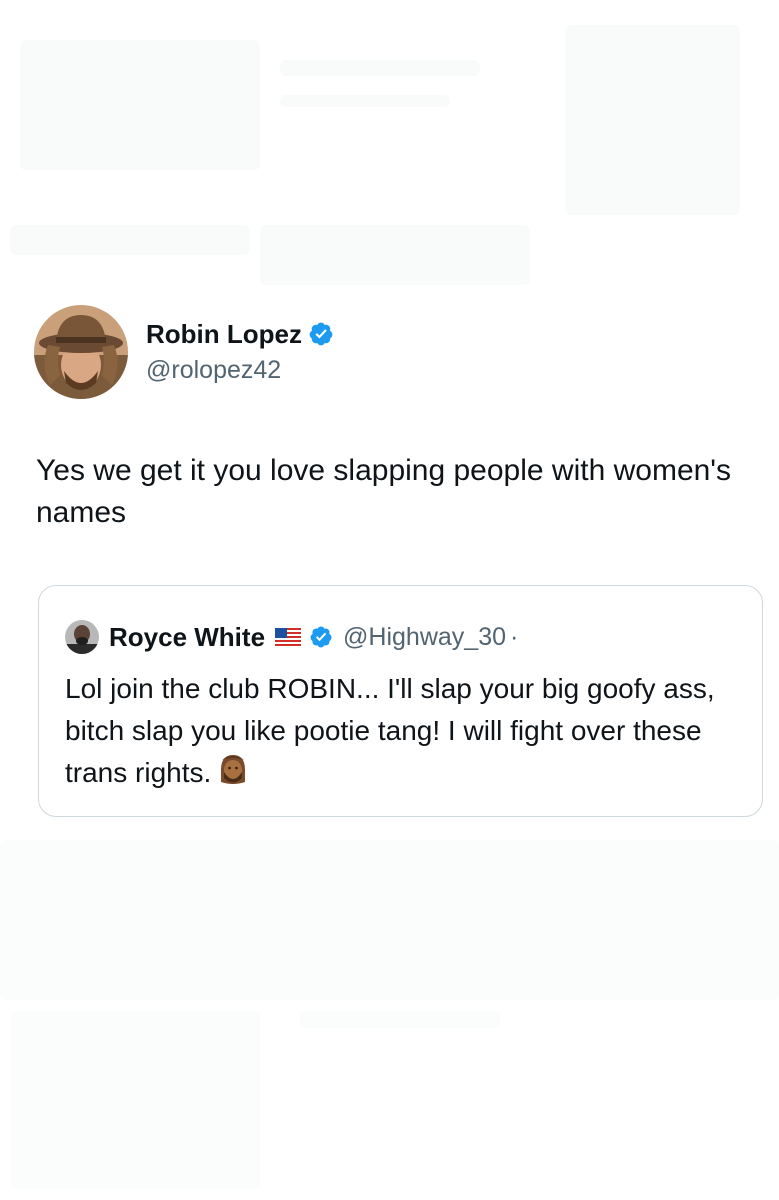  I want to click on tweet-author: Robin Lopez @rolopez42, so click(184, 352).